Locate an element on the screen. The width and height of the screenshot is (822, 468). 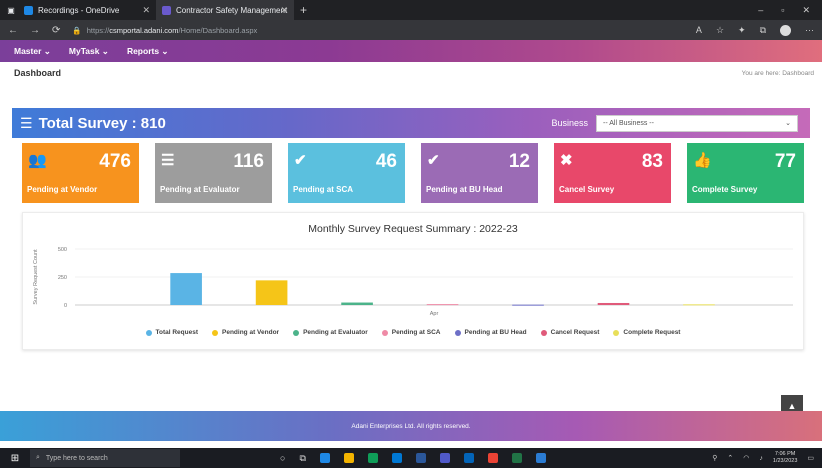
network-icon: ◠ is located at coordinates (746, 458).